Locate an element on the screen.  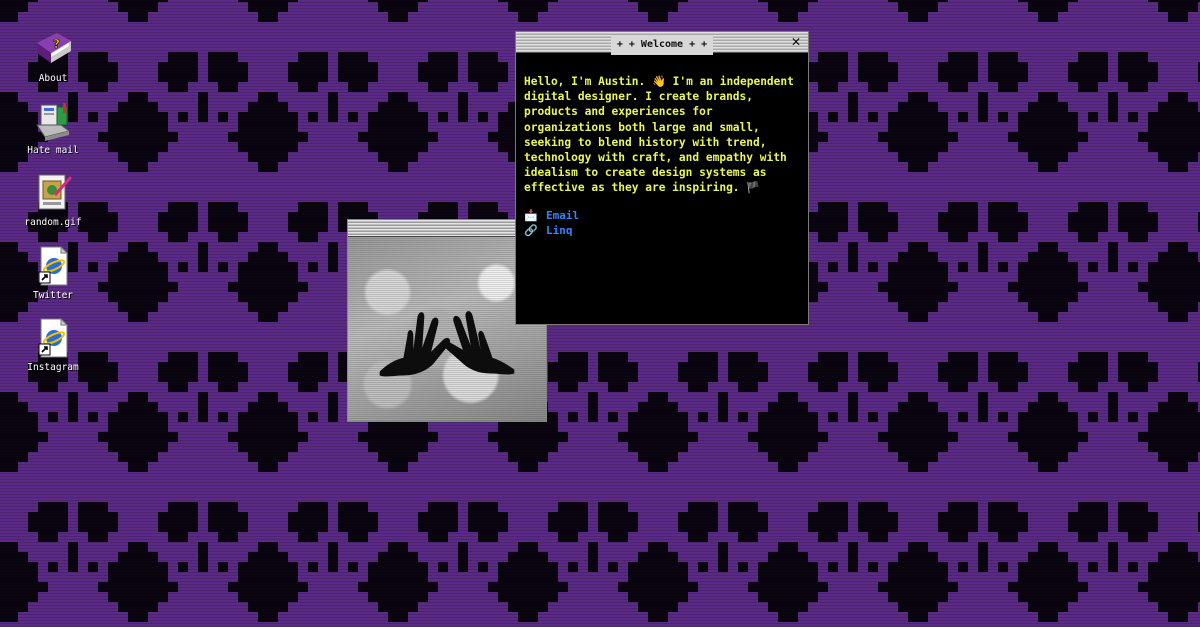
link-row-linq: 🔗 Linq is located at coordinates (662, 230).